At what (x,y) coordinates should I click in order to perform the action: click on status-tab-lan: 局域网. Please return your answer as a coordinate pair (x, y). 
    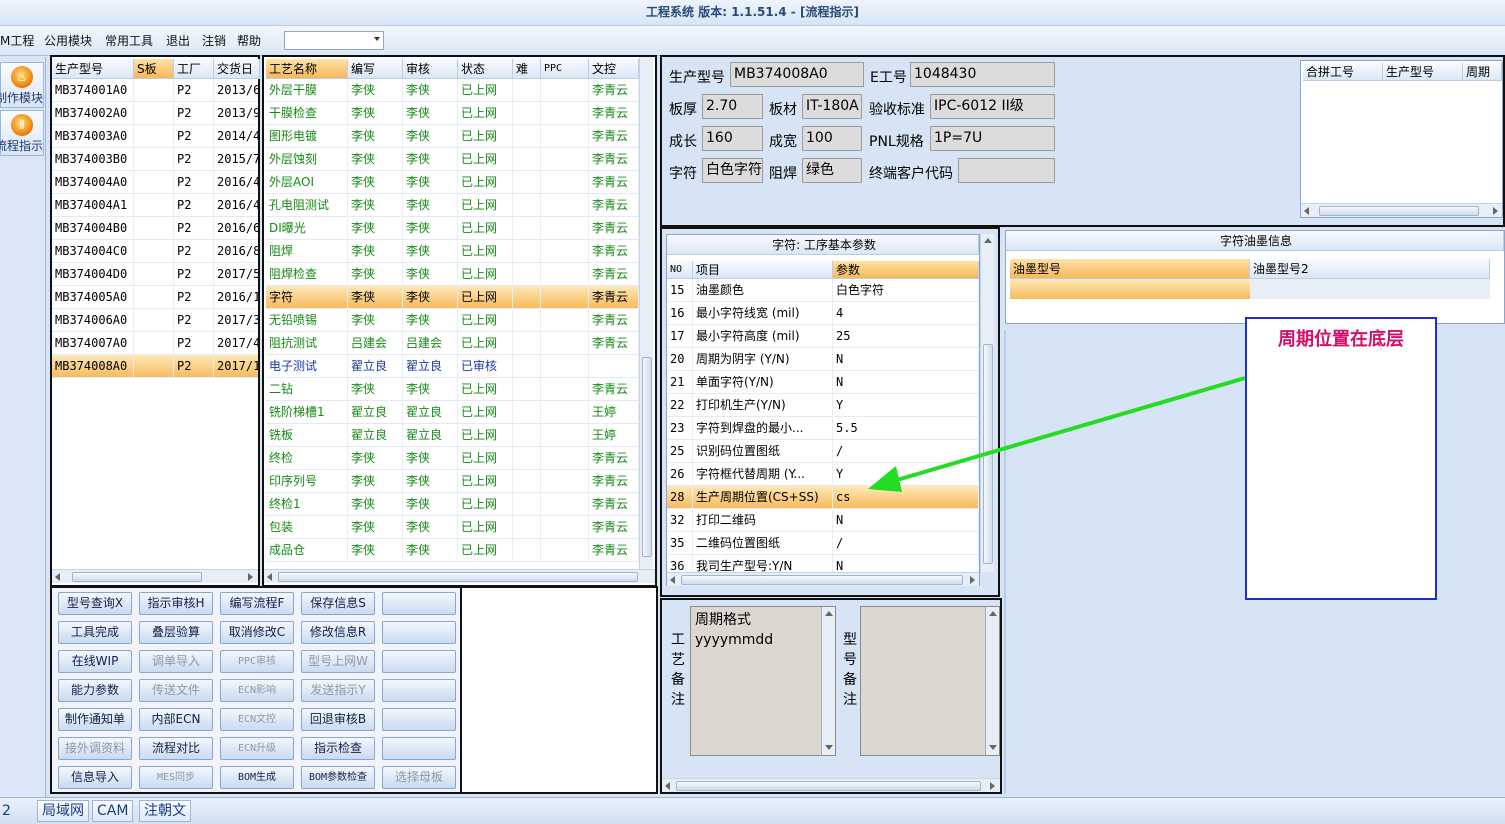
    Looking at the image, I should click on (63, 811).